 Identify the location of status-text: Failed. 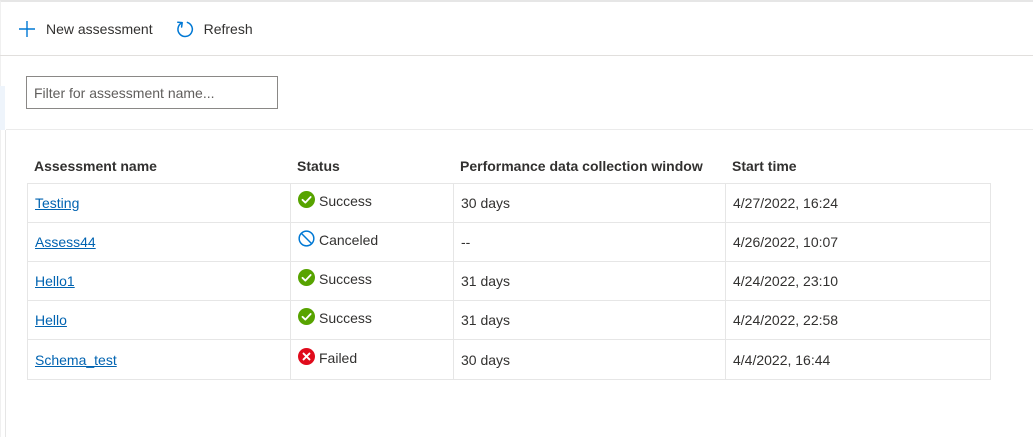
(338, 357).